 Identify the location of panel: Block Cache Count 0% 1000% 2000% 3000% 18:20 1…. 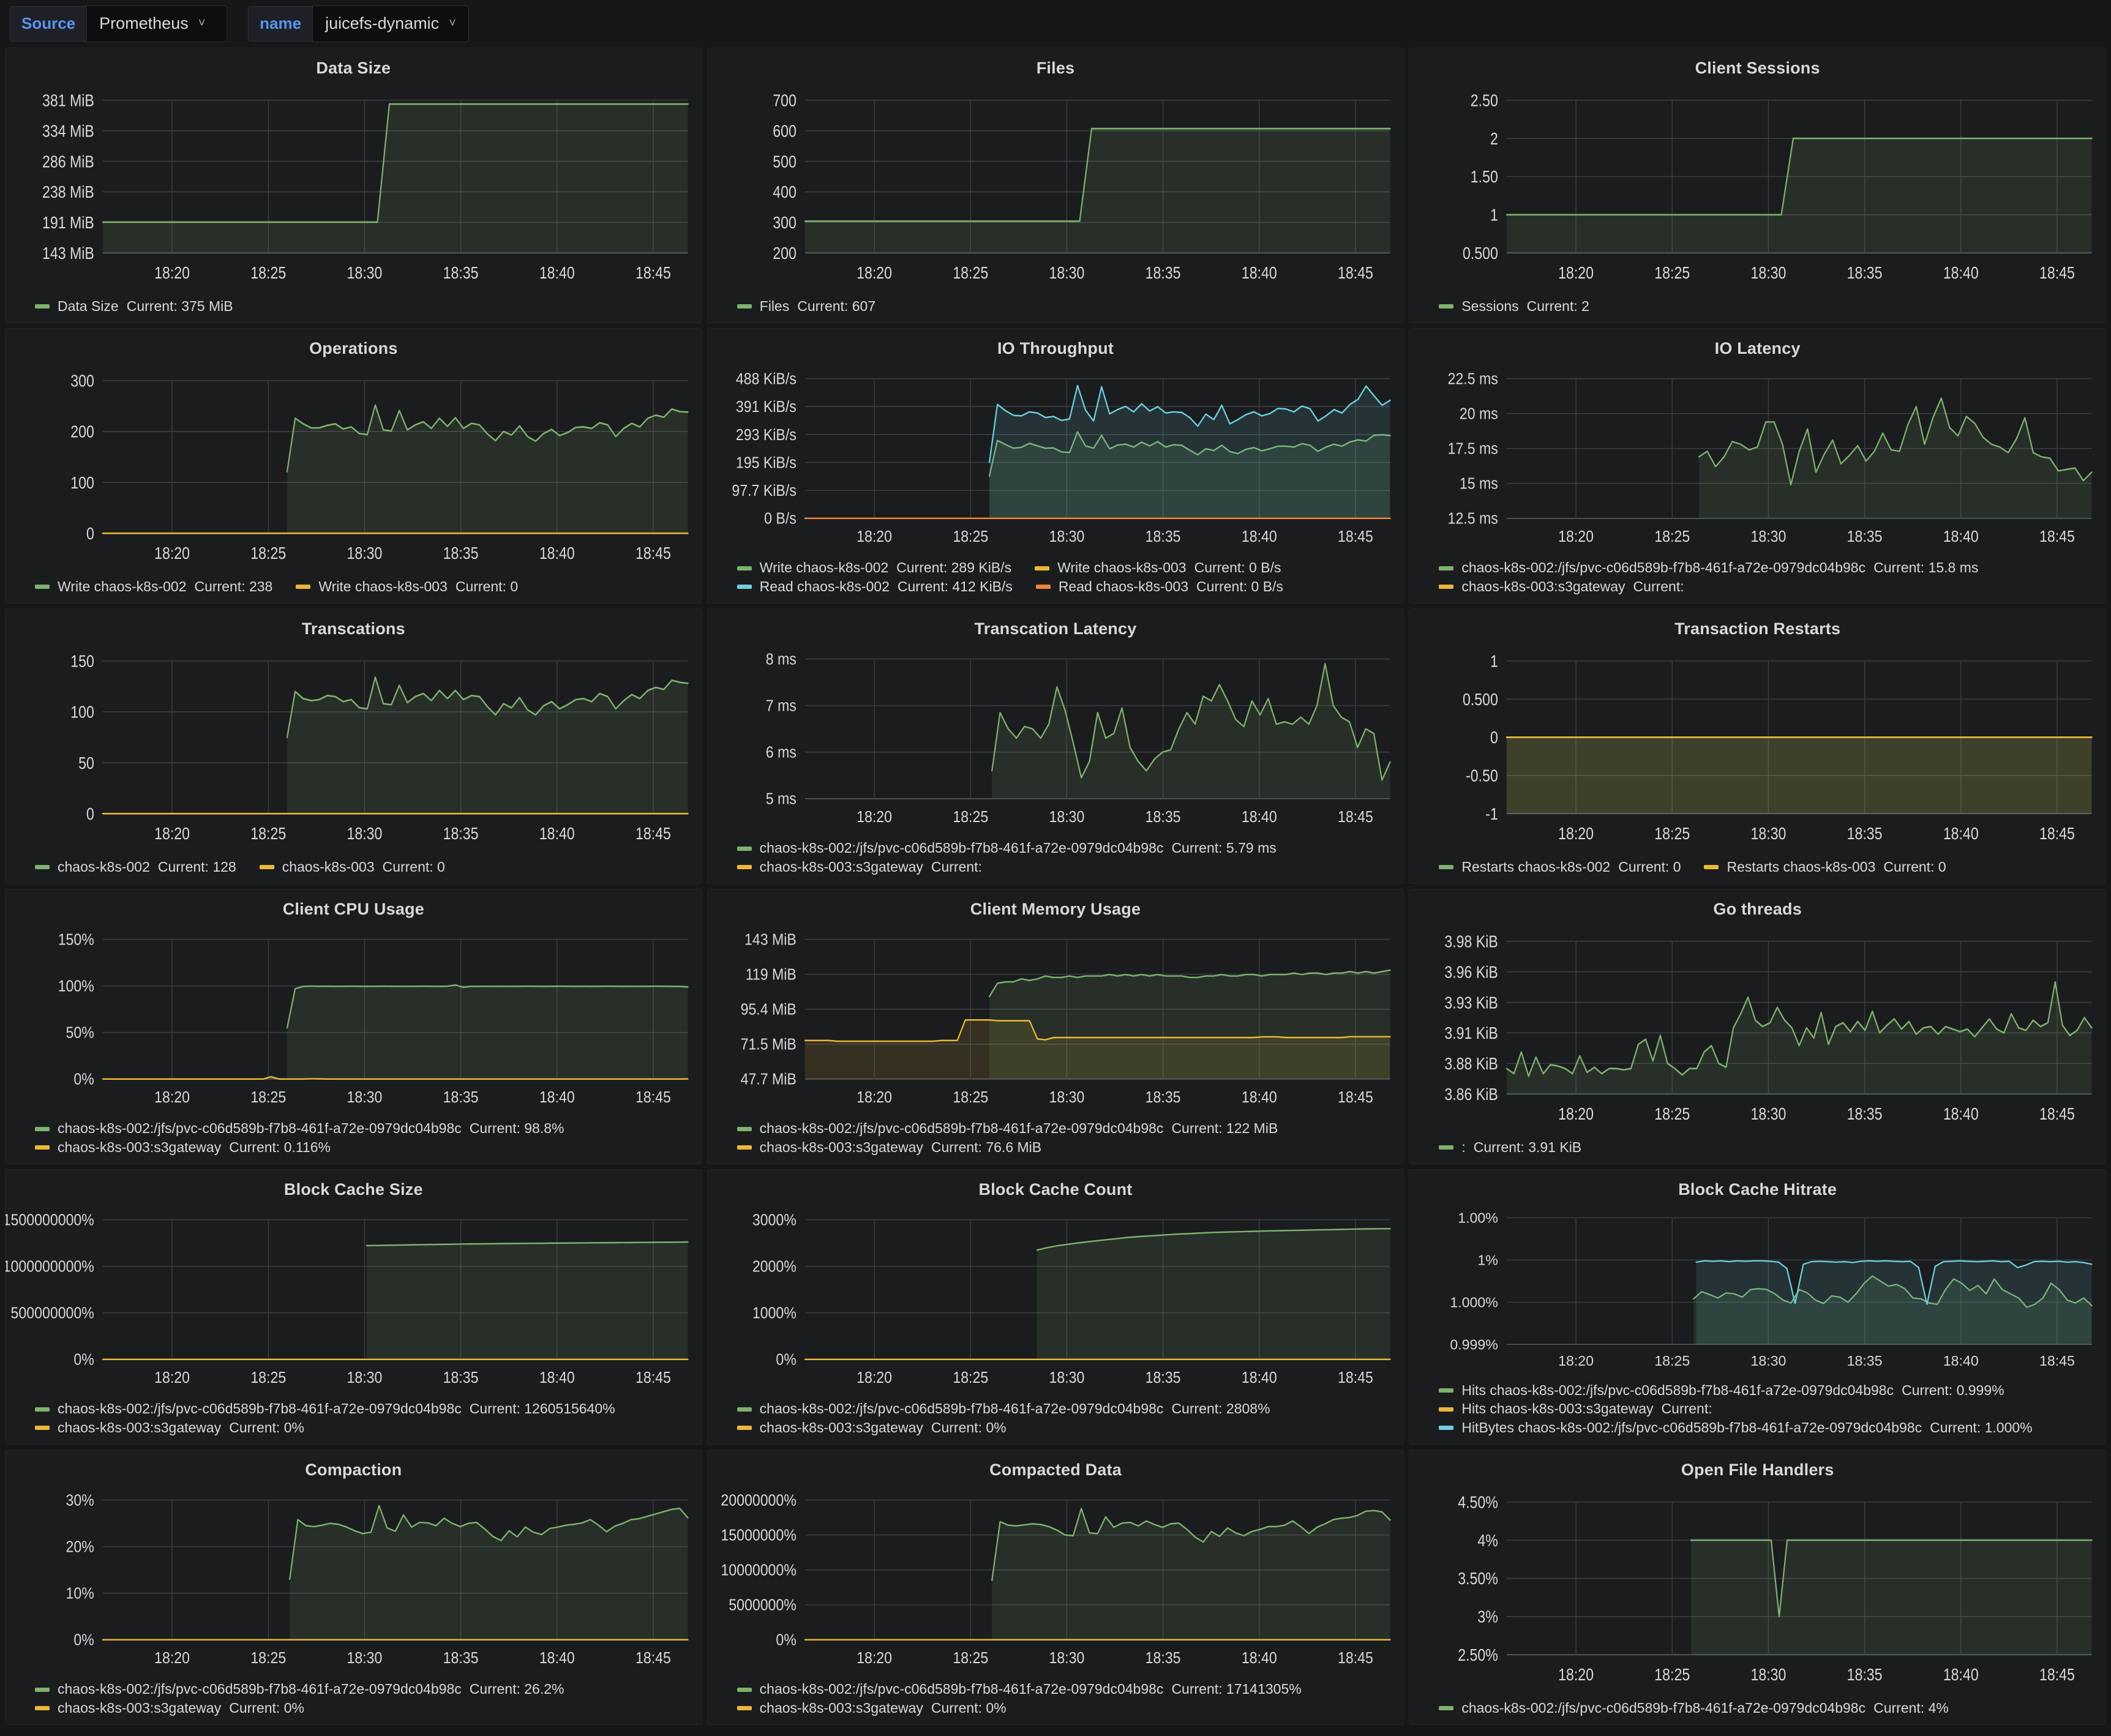
(1055, 1307).